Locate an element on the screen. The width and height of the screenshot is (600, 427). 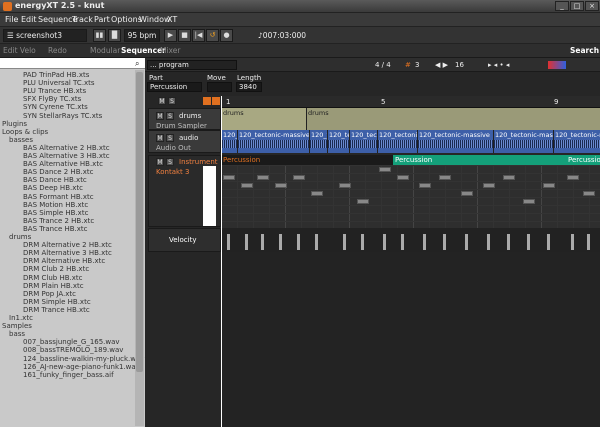
instrument-solo: S is located at coordinates (170, 162).